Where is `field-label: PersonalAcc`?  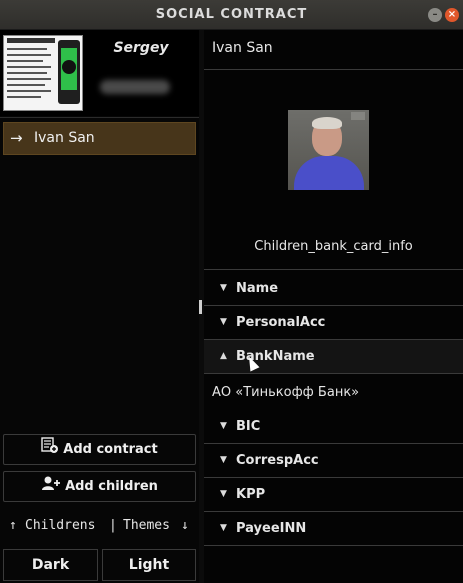 field-label: PersonalAcc is located at coordinates (281, 322).